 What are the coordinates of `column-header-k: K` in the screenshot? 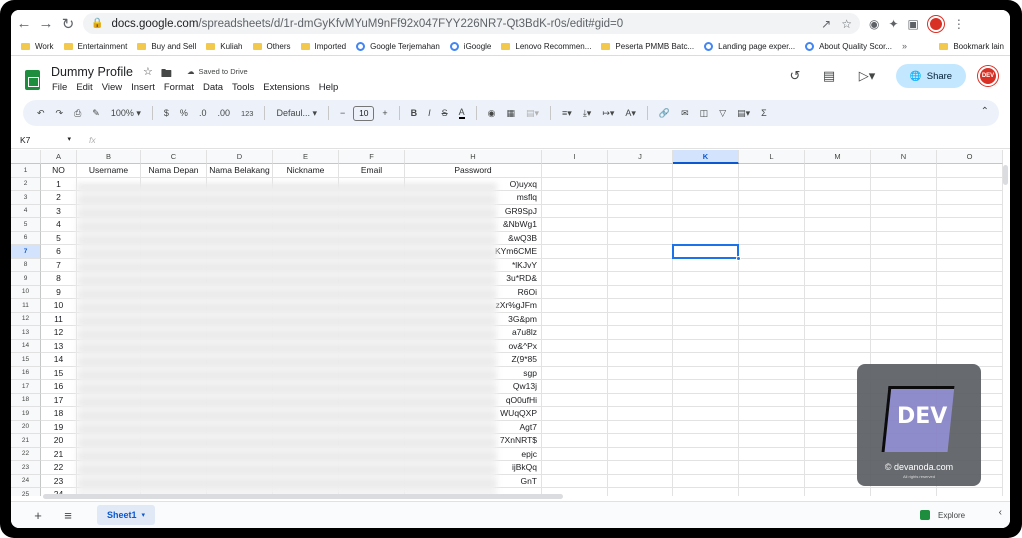 It's located at (706, 157).